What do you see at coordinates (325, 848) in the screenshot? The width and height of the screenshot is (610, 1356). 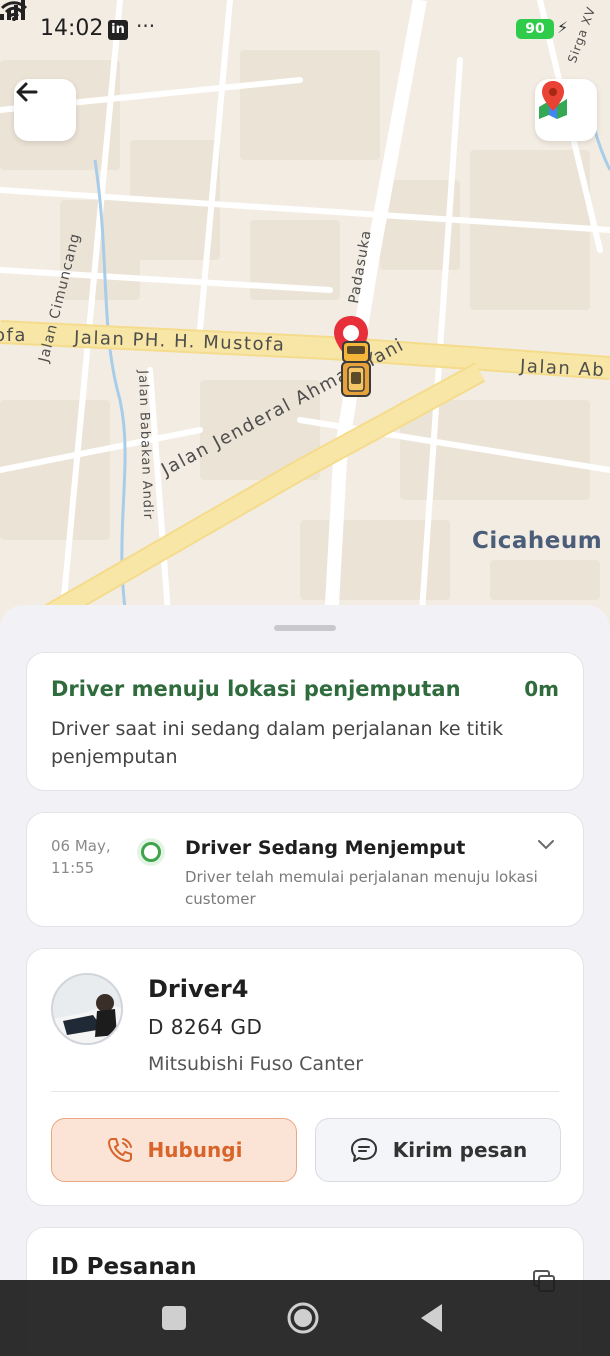 I see `timeline-title: Driver Sedang Menjemput` at bounding box center [325, 848].